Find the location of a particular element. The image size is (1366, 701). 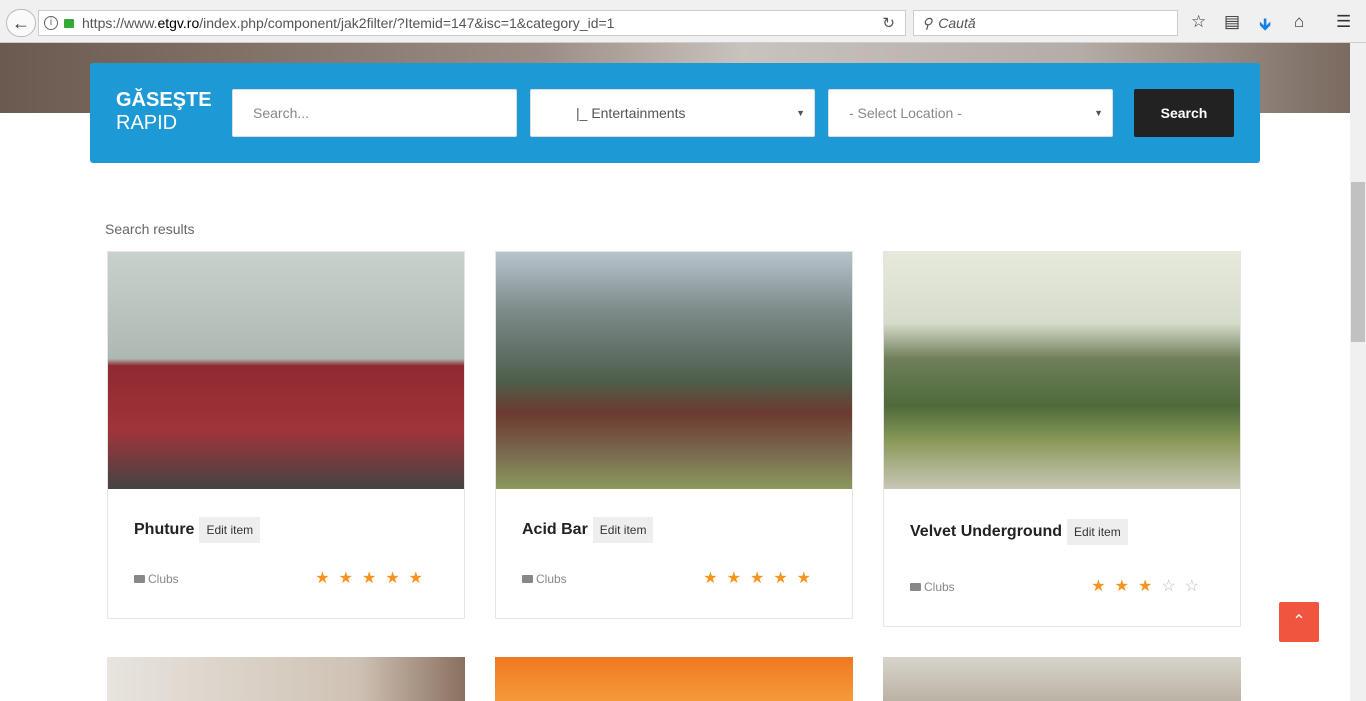

reading-list-icon: ▤ is located at coordinates (1232, 22).